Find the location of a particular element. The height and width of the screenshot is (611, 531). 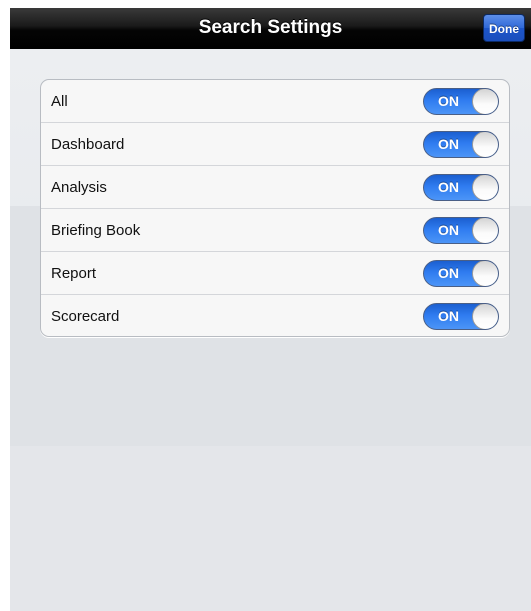

setting-label: Analysis is located at coordinates (79, 187).